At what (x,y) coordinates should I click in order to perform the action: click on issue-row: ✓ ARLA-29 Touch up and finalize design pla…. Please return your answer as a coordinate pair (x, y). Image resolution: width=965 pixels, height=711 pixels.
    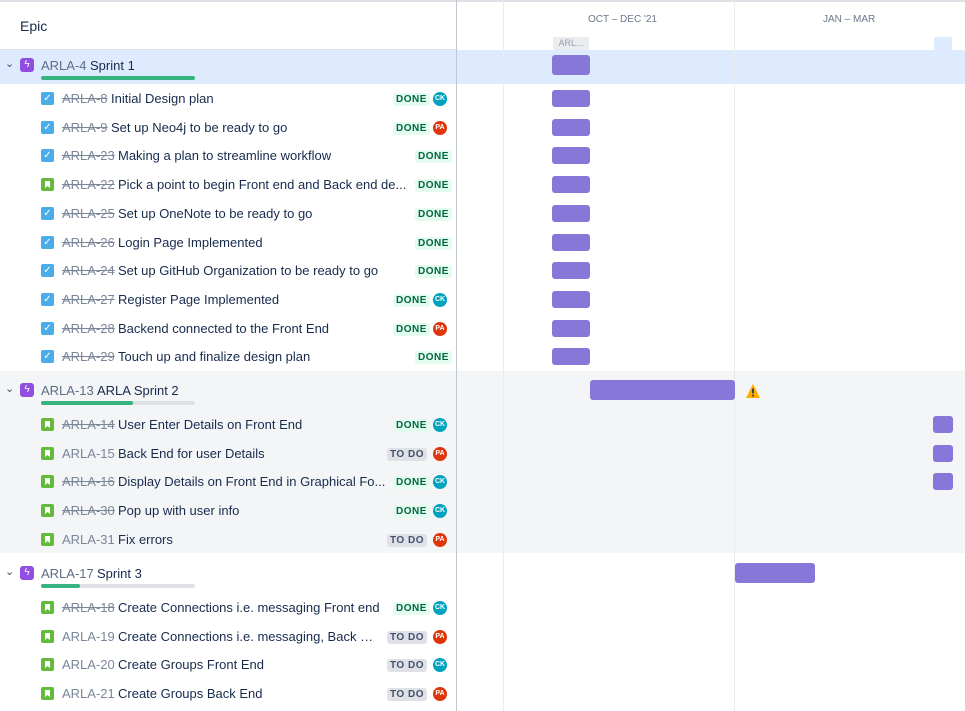
    Looking at the image, I should click on (228, 357).